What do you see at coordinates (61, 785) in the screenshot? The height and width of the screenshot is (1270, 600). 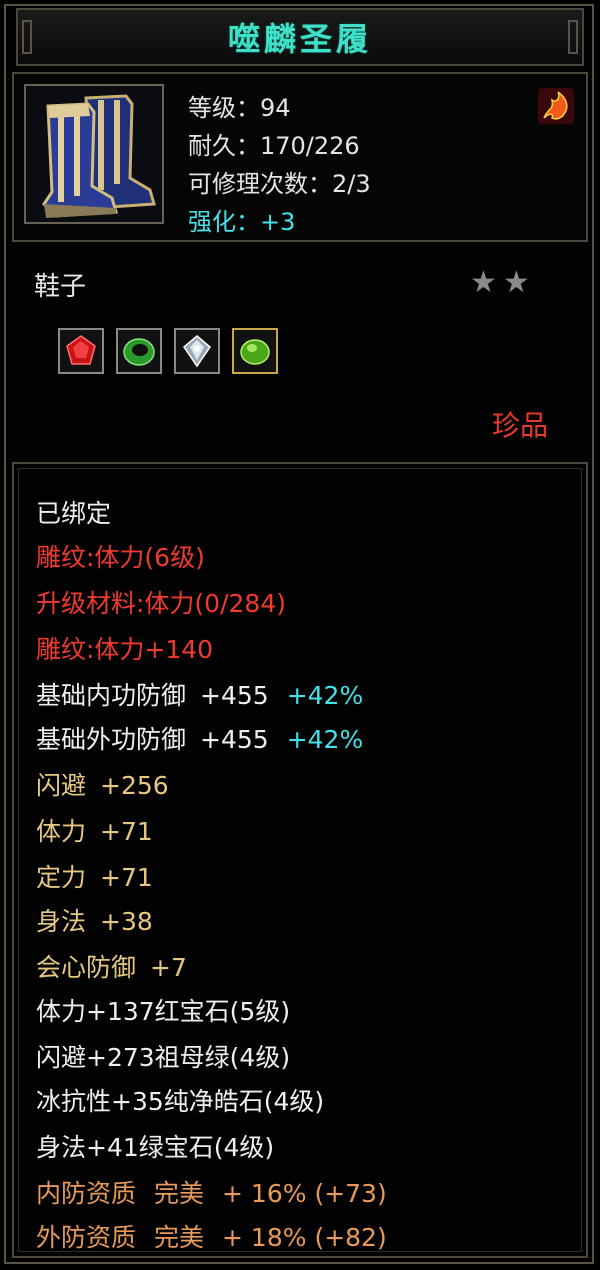 I see `dodge-label: 闪避` at bounding box center [61, 785].